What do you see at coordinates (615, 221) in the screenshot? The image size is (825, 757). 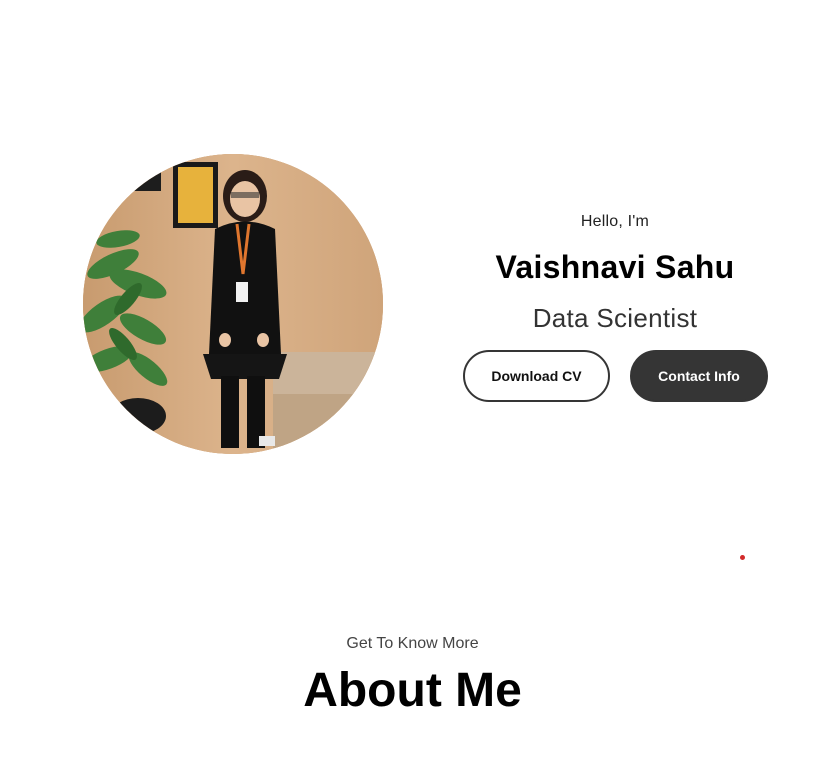 I see `greeting-text: Hello, I'm` at bounding box center [615, 221].